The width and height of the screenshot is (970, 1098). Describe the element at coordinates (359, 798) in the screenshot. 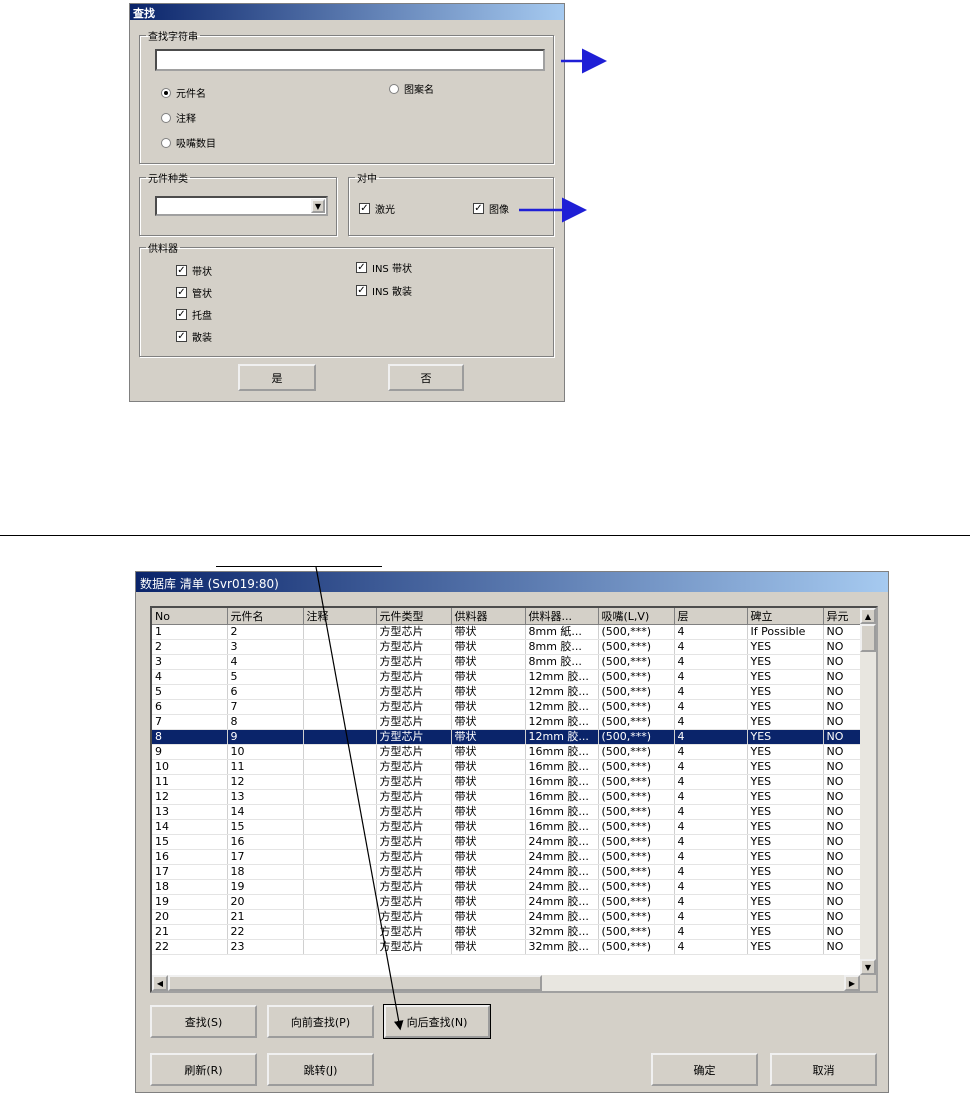

I see `annotation-arrow-find-next` at that location.